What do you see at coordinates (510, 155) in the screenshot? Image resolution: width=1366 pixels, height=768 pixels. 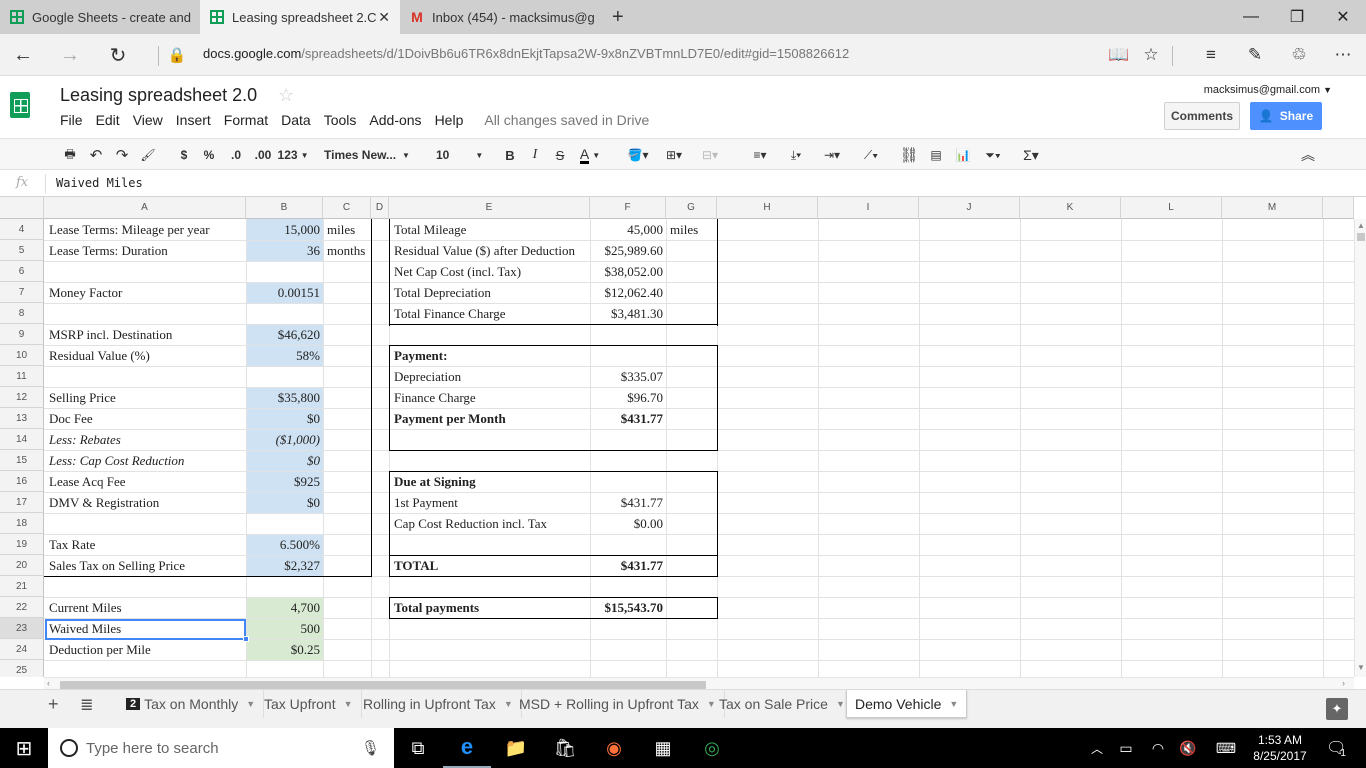 I see `bold-button: B` at bounding box center [510, 155].